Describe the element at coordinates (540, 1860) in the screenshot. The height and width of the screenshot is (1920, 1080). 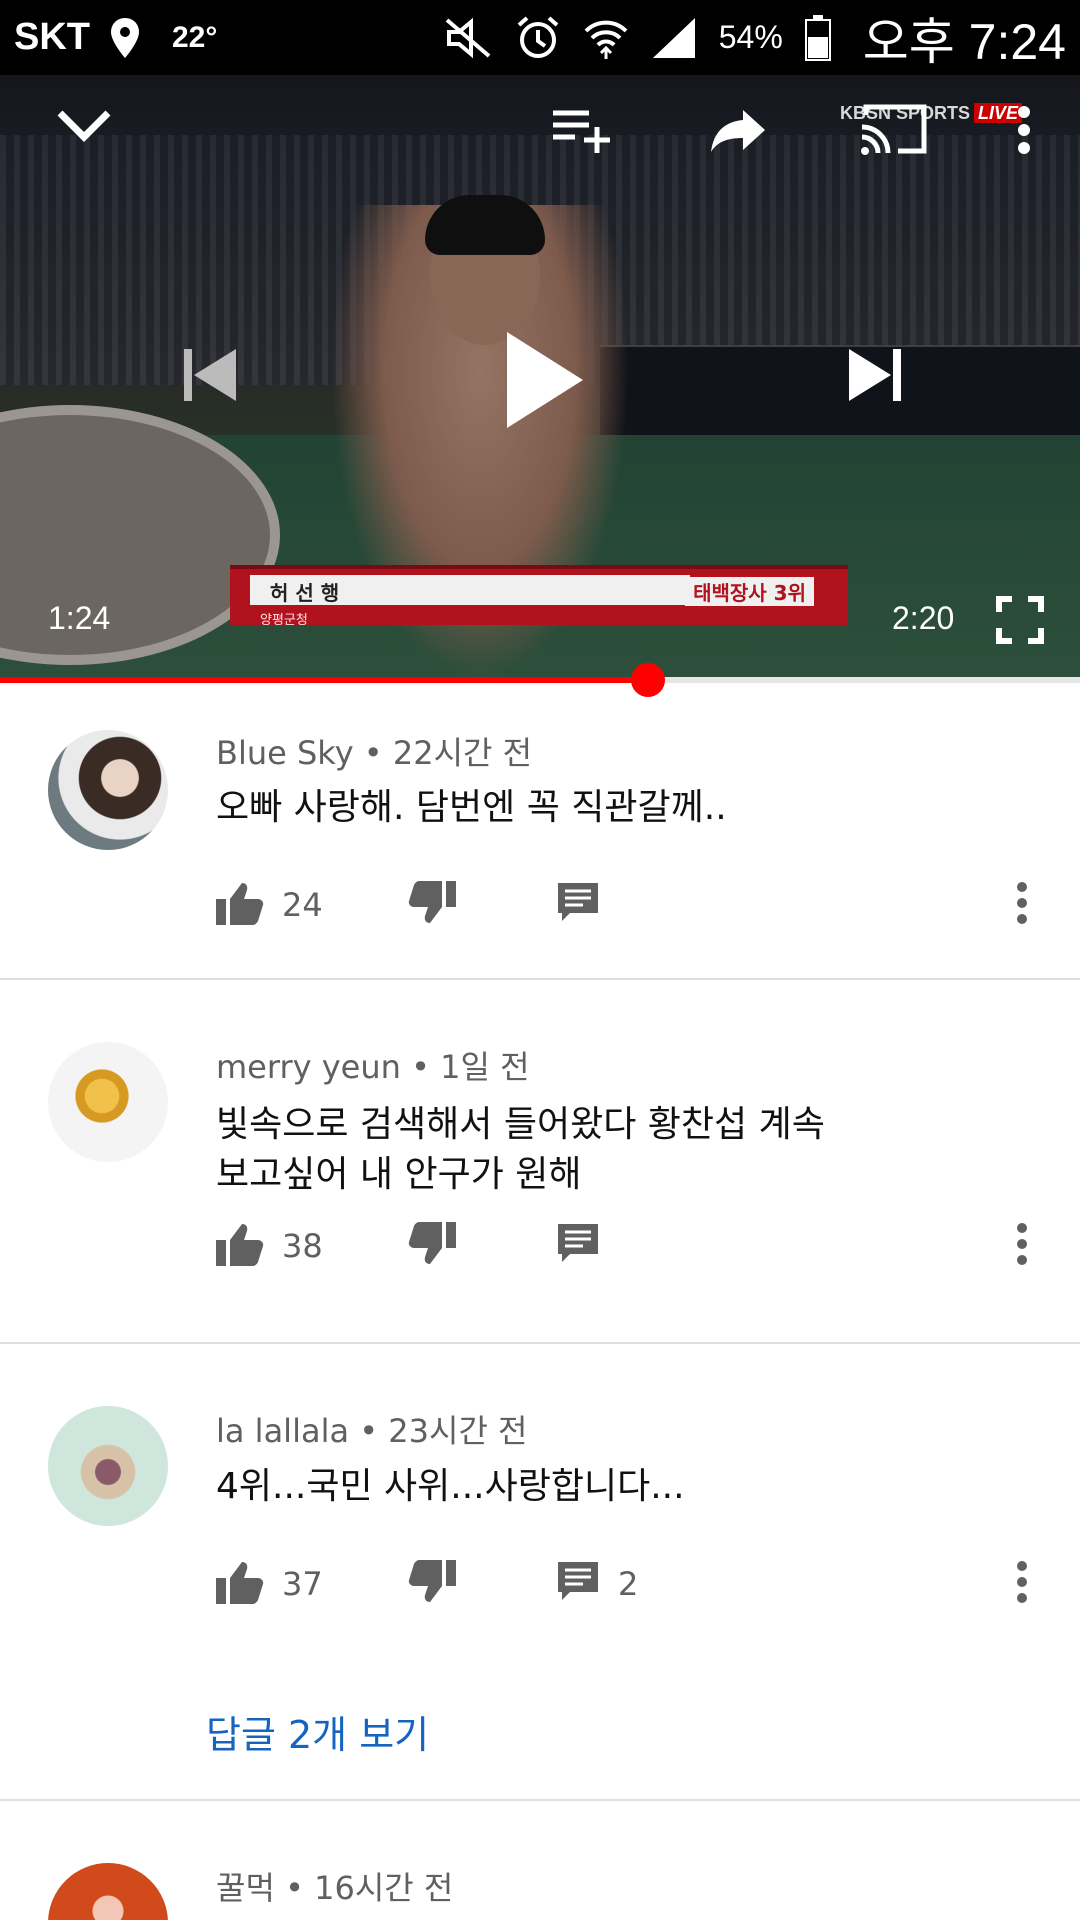
I see `comment-item: 꿀먹 • 16시간 전` at that location.